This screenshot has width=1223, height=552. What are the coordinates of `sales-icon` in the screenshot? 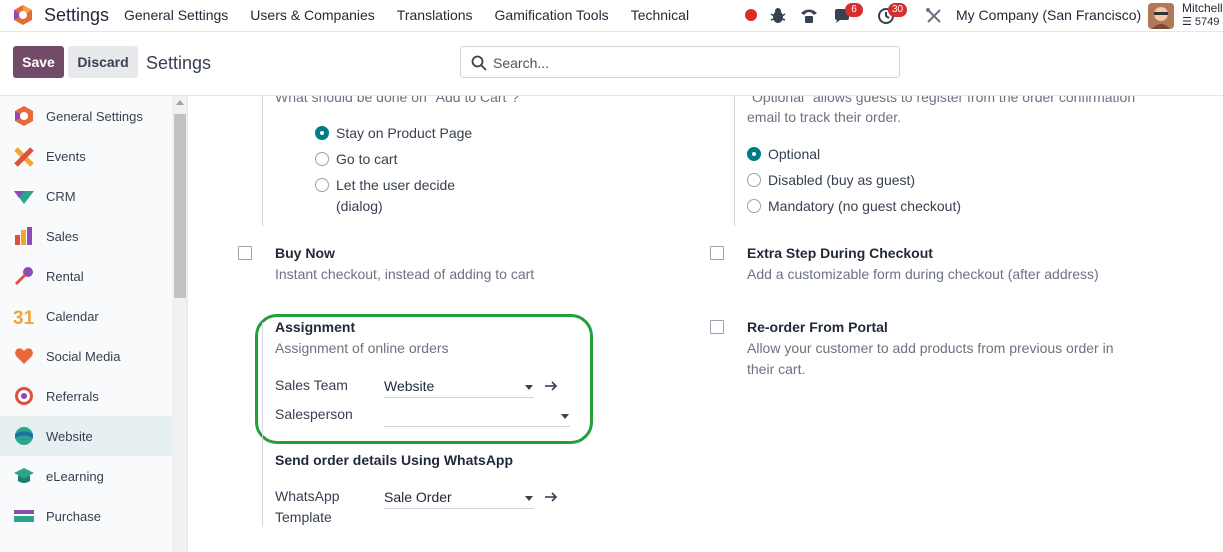 It's located at (23, 236).